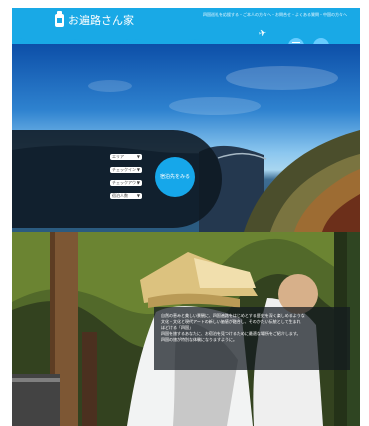 This screenshot has width=369, height=426. I want to click on checkin-select: チェックイン ▼, so click(126, 170).